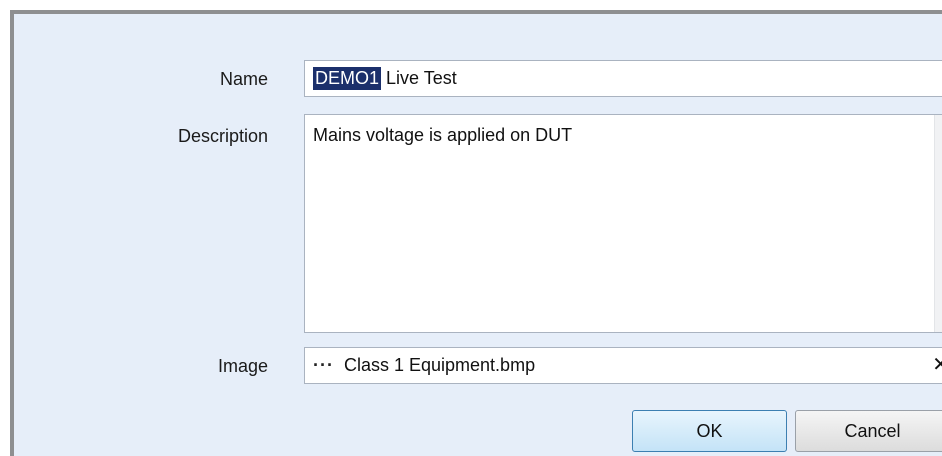 The width and height of the screenshot is (942, 456). I want to click on image-label: Image, so click(242, 366).